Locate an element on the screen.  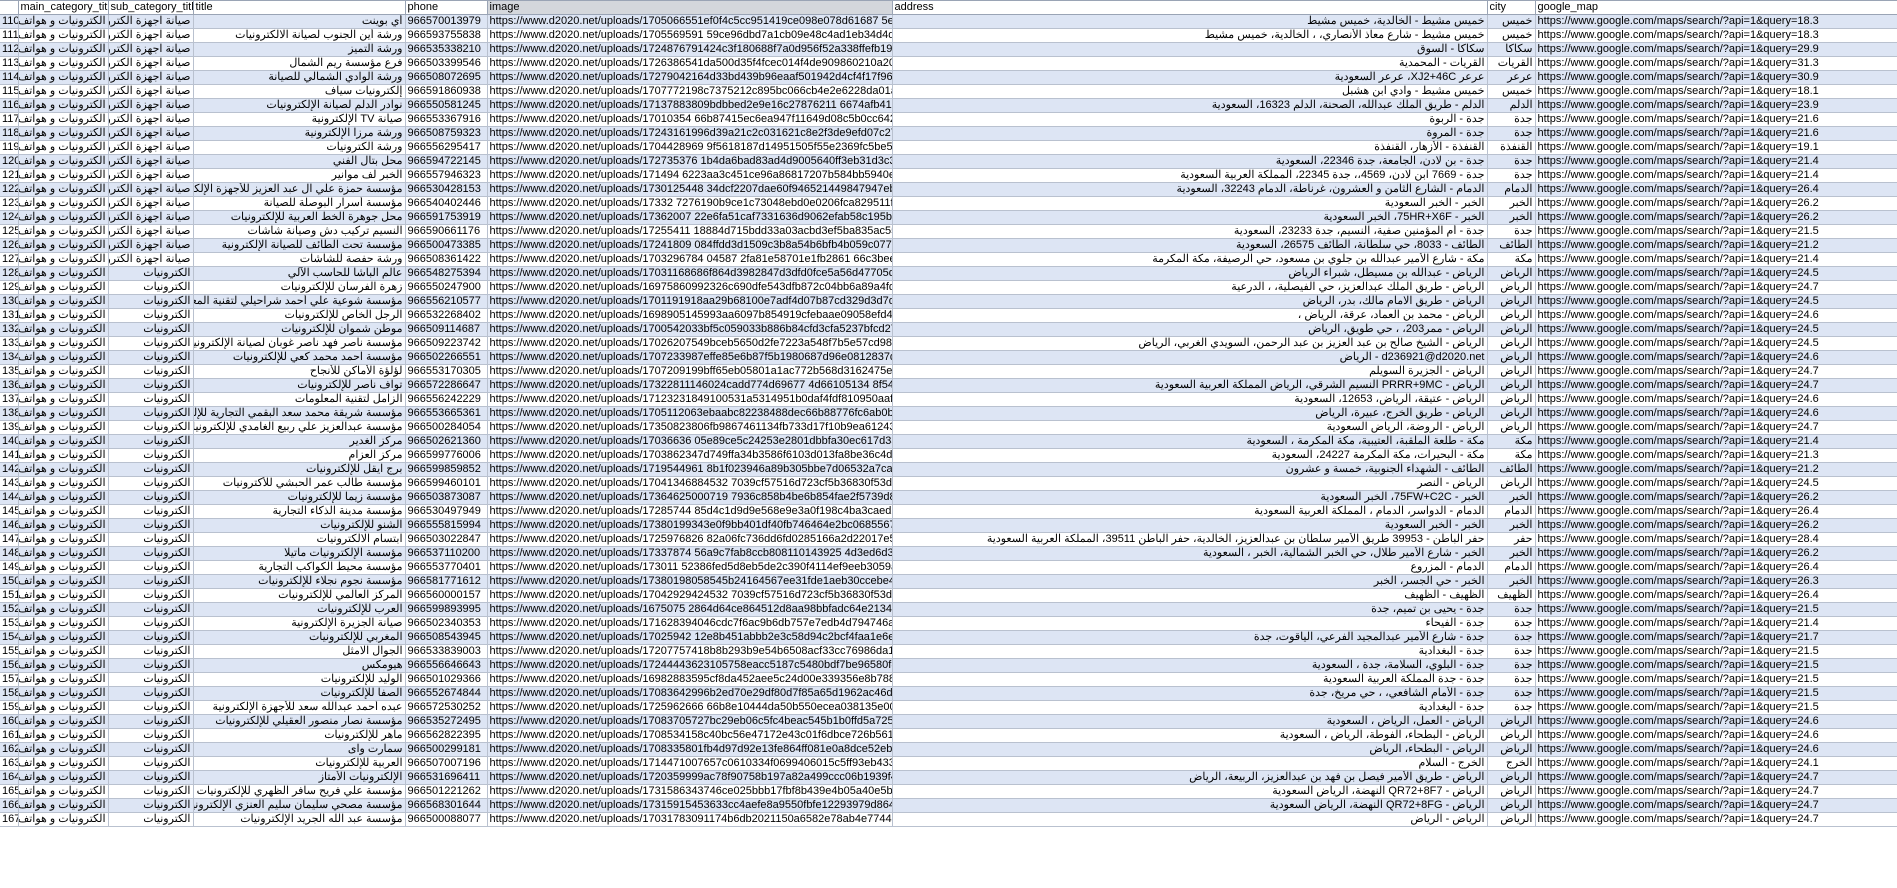
cell-row-number: 127 is located at coordinates (9, 259).